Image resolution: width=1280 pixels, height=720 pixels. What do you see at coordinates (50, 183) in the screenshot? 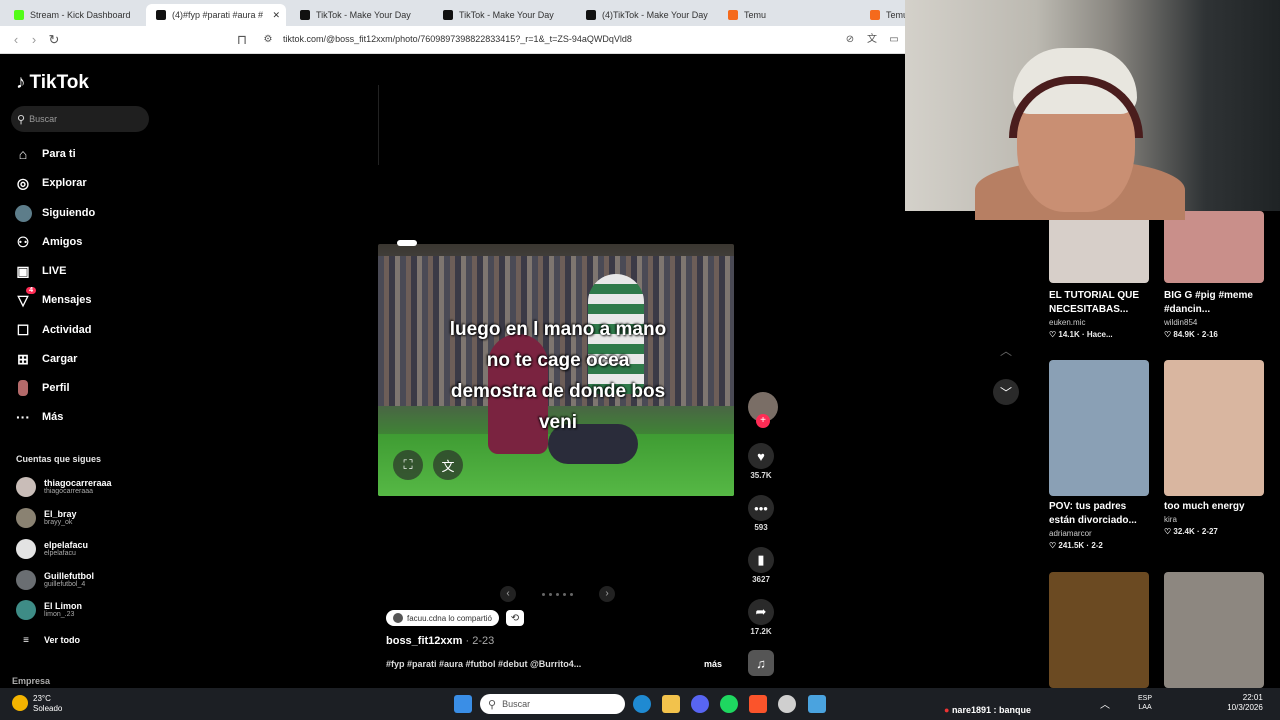
I see `nav-explorar: ◎ Explorar` at bounding box center [50, 183].